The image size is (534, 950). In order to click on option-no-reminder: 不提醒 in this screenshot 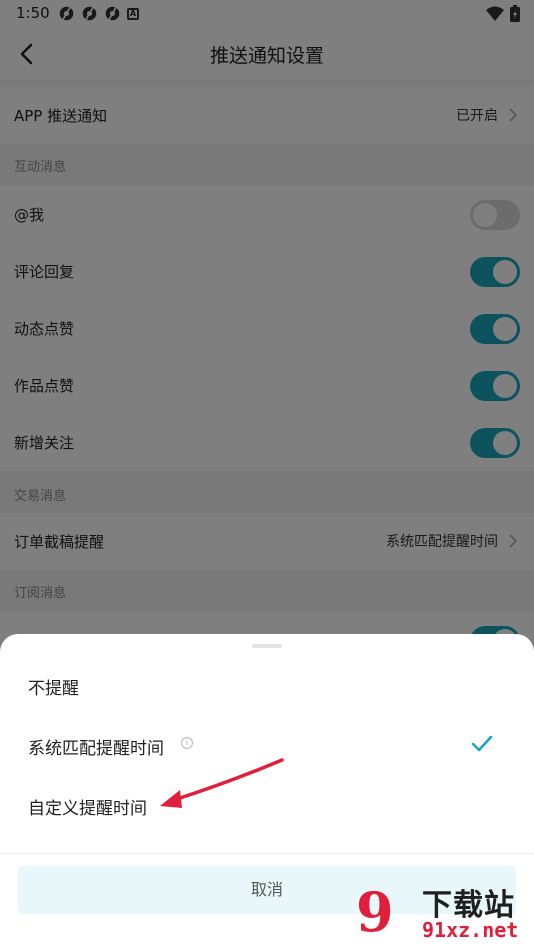, I will do `click(267, 685)`.